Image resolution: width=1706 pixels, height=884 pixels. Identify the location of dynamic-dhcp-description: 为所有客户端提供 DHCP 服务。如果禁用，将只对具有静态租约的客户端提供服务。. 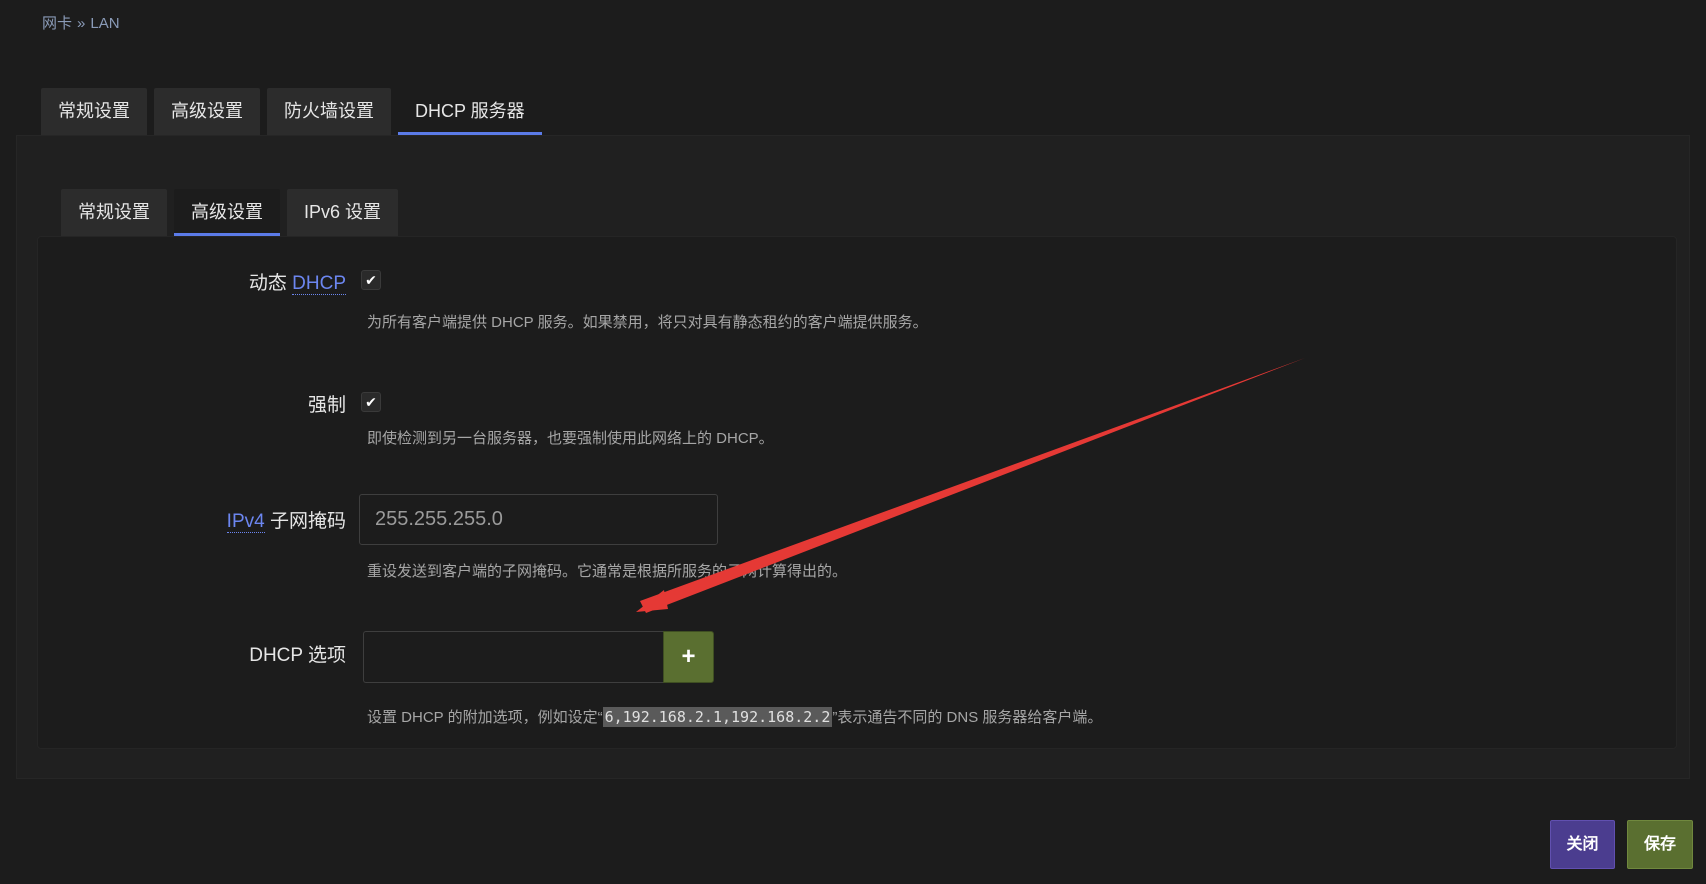
(647, 322).